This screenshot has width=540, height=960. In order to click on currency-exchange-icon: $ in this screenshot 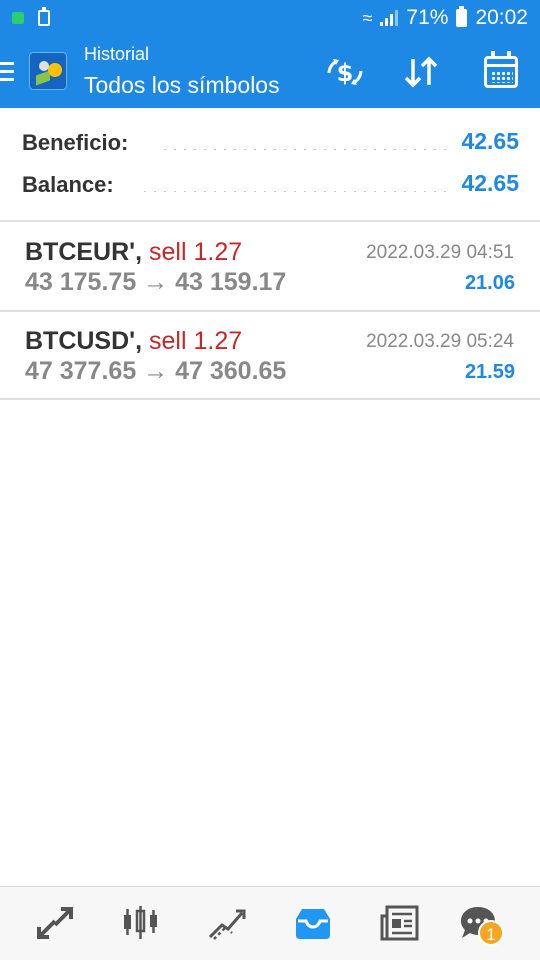, I will do `click(345, 73)`.